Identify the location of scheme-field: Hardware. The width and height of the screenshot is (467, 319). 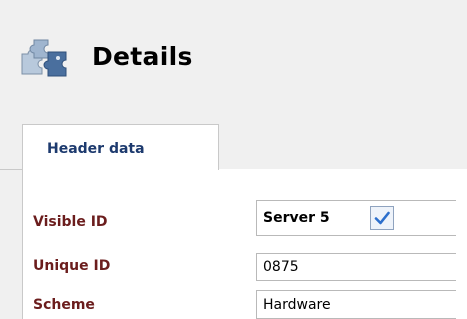
(356, 304).